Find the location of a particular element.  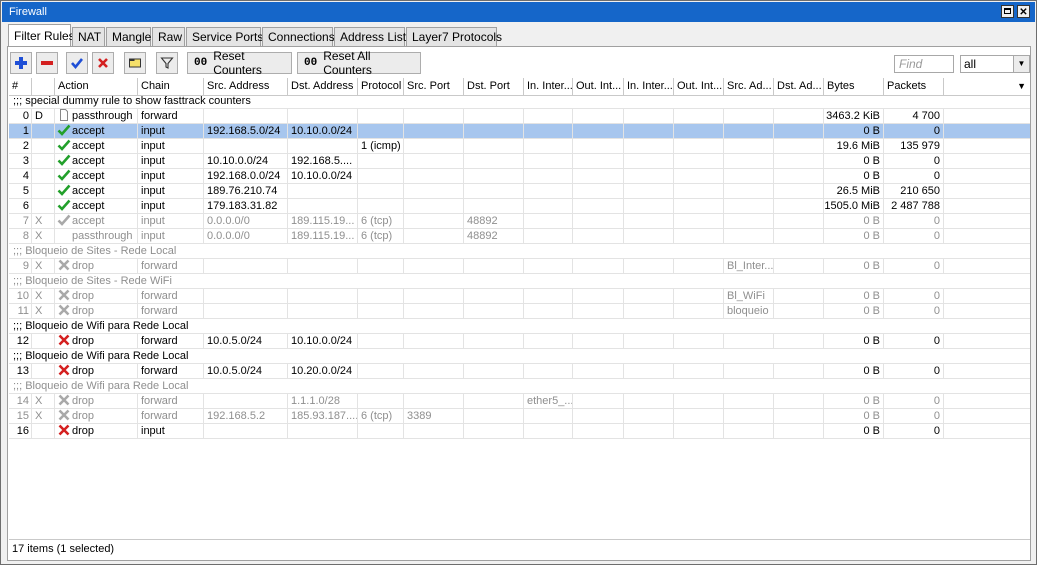

table-row: 11 Xdrop forward bloqueio 0 B0 is located at coordinates (519, 311).